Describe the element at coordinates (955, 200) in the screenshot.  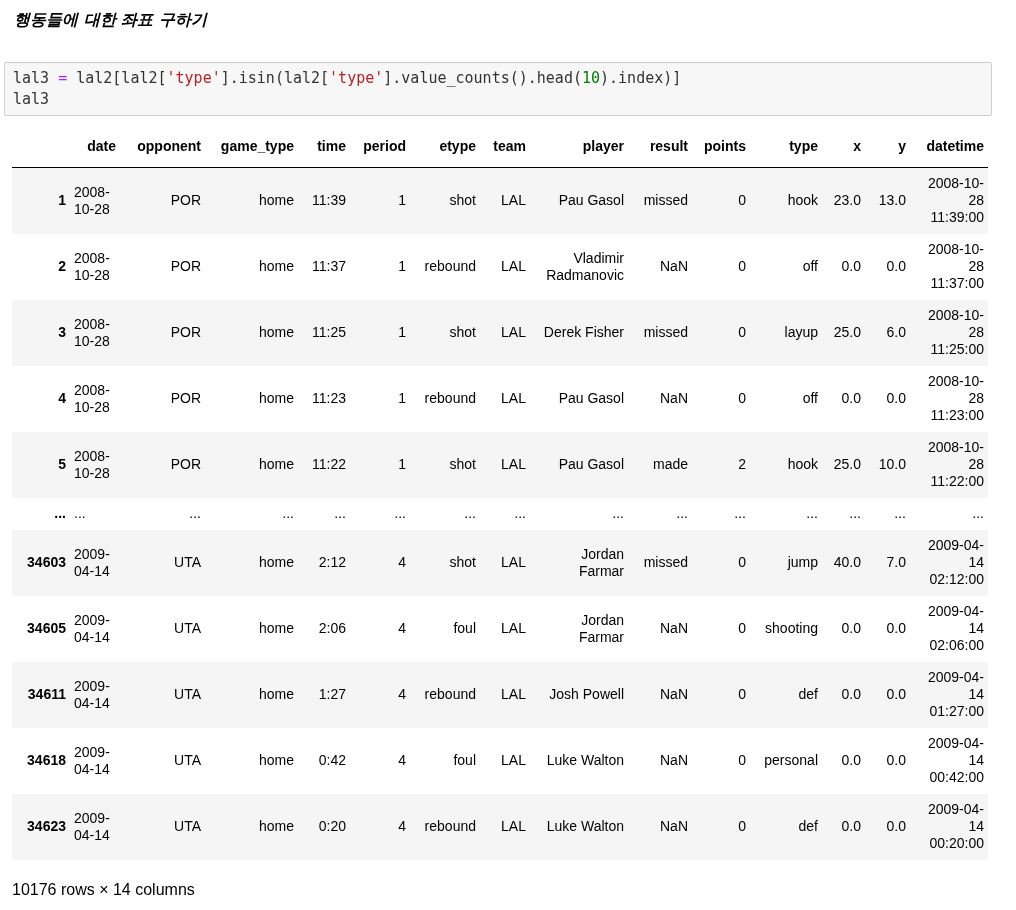
I see `table-cell: 2008-10-28 11:39:00` at that location.